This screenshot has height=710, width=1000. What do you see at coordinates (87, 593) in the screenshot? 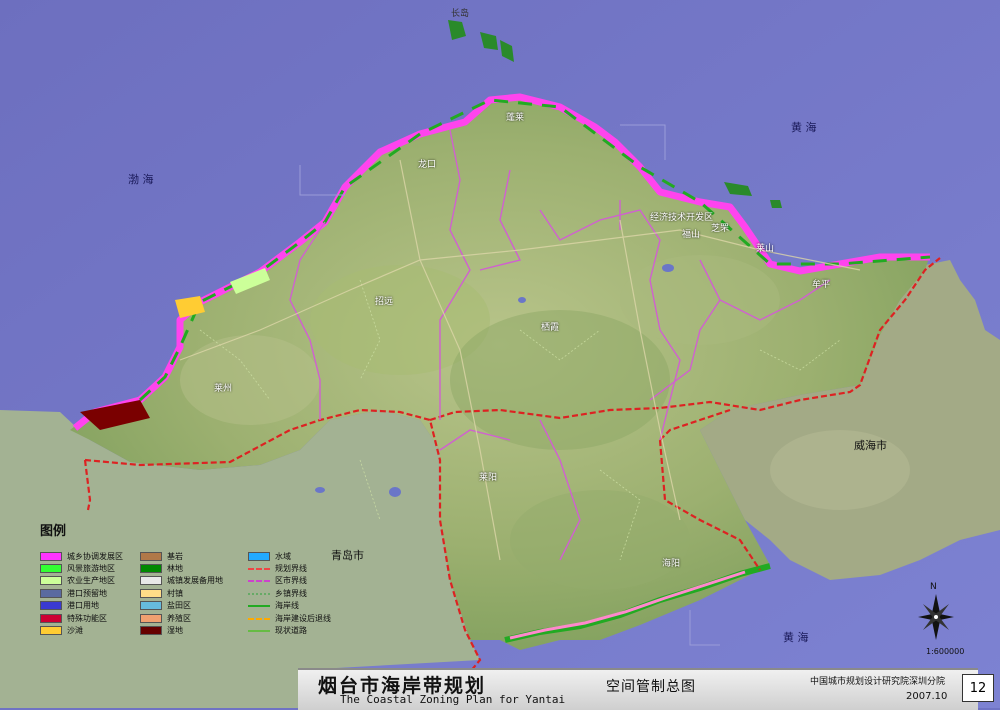
I see `legend-item-label: 港口预留地` at bounding box center [87, 593].